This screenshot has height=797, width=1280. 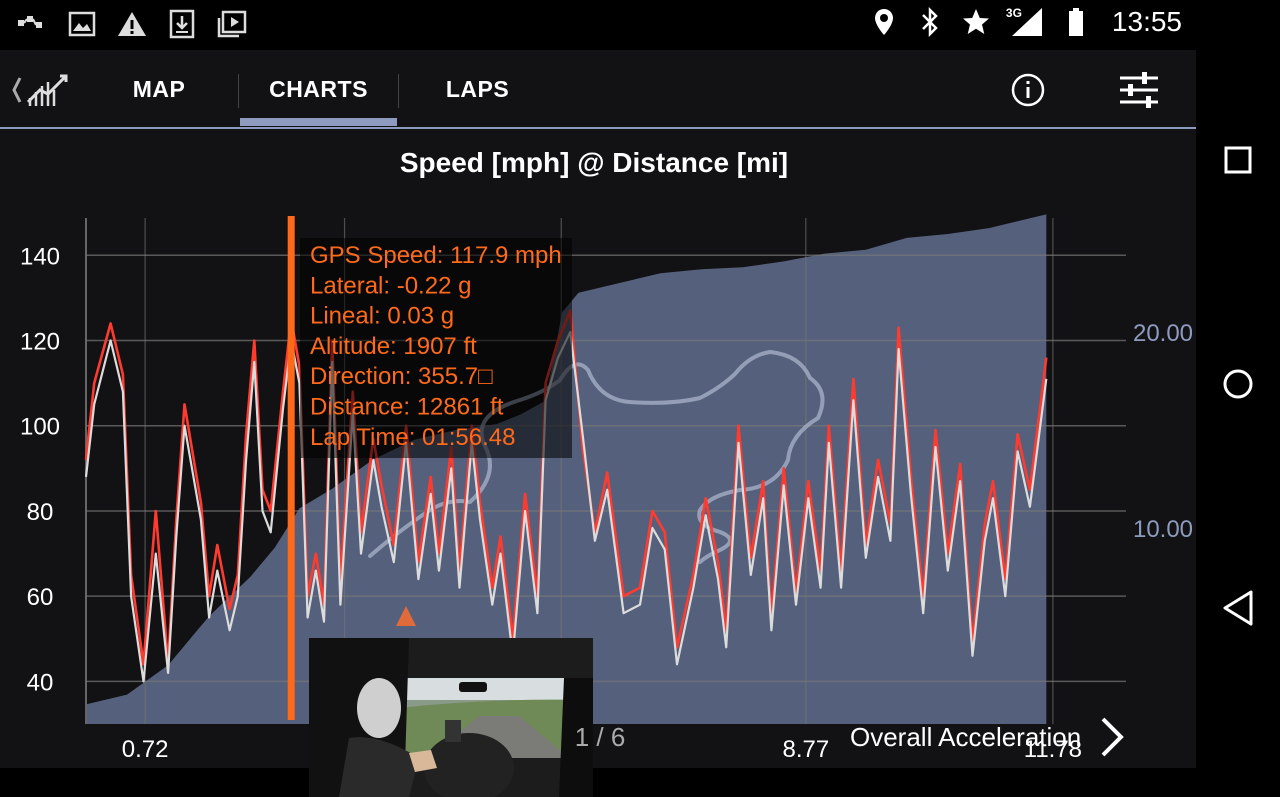 I want to click on settings-sliders-icon, so click(x=1139, y=90).